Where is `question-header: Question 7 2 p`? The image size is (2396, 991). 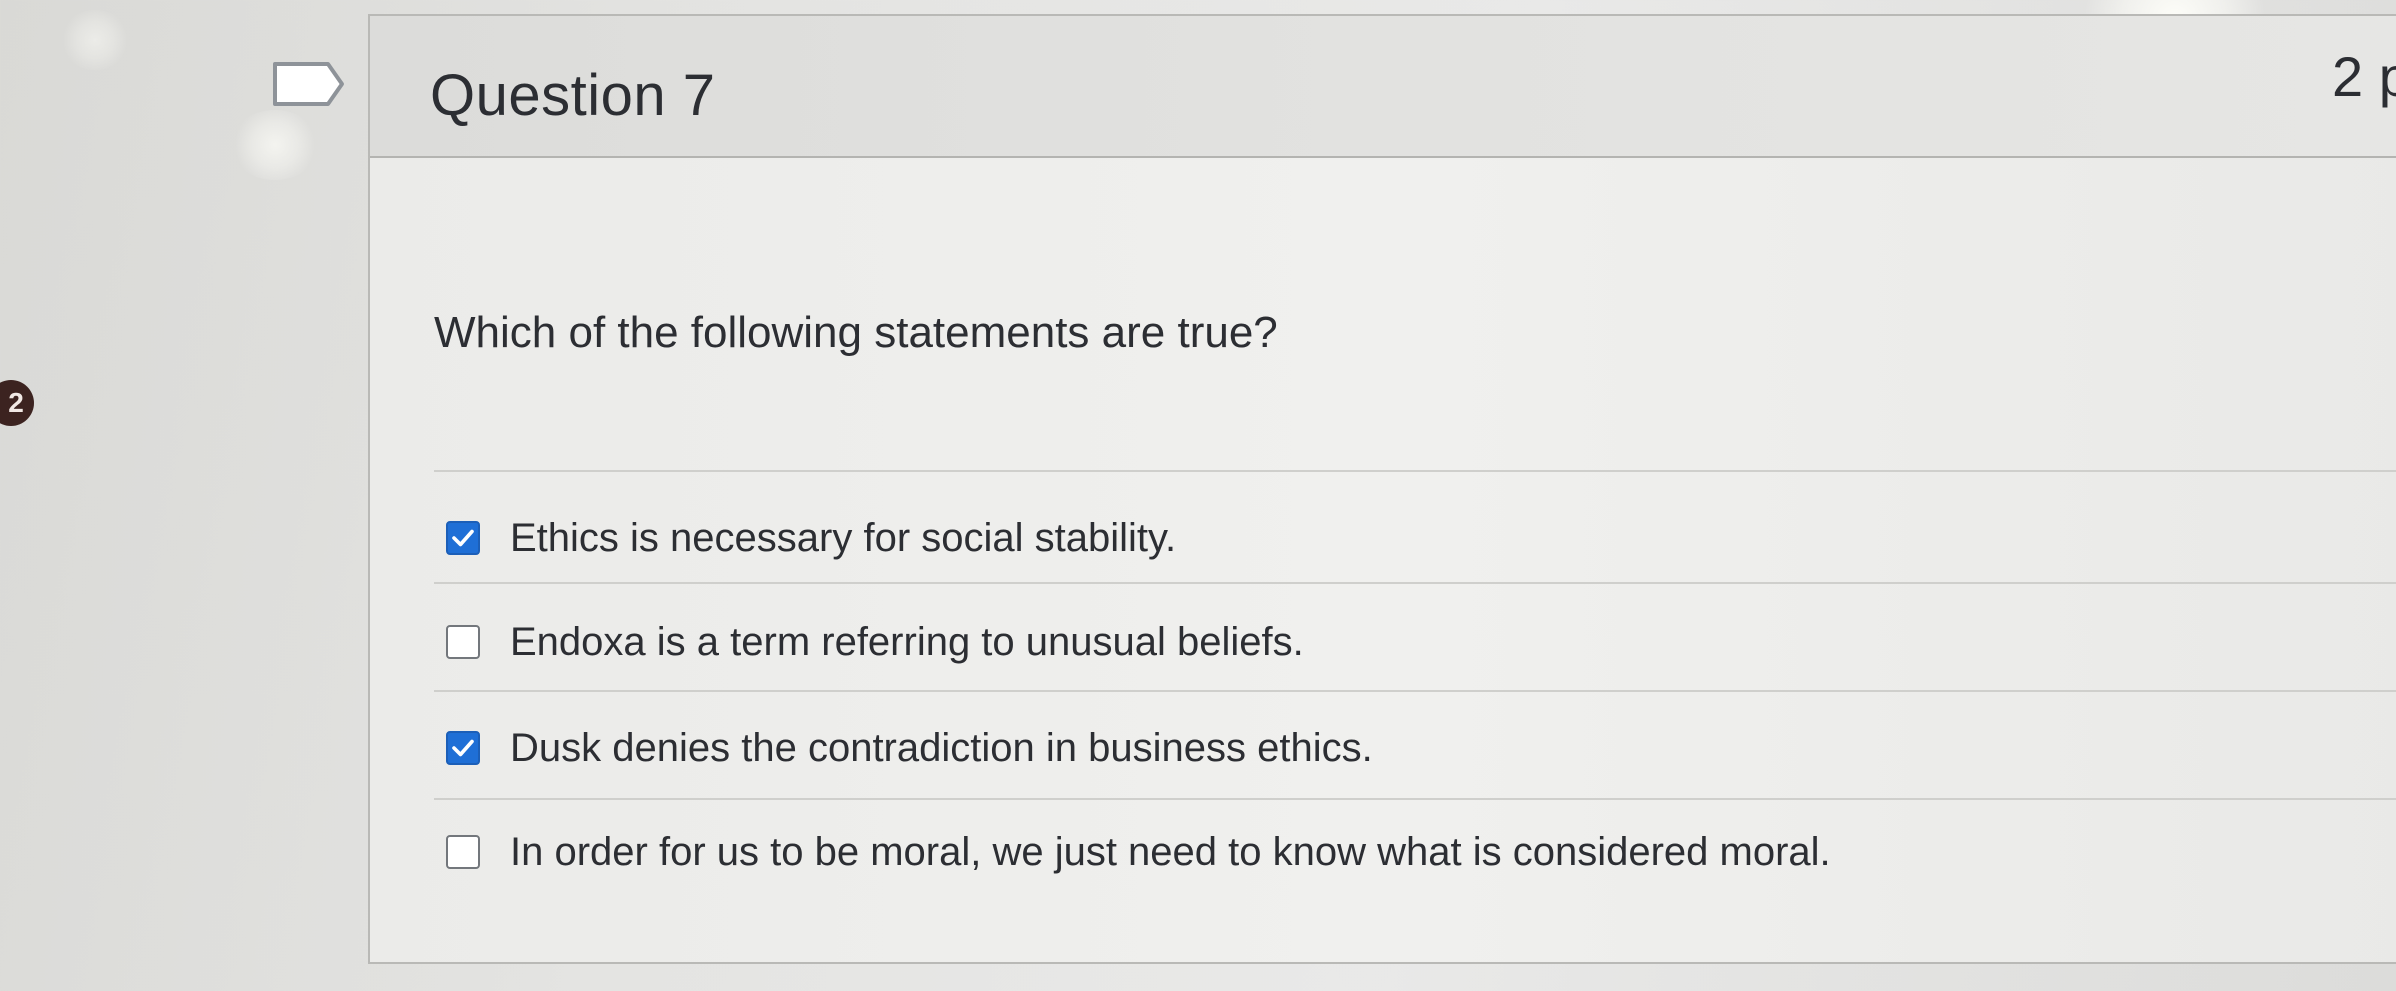 question-header: Question 7 2 p is located at coordinates (1383, 87).